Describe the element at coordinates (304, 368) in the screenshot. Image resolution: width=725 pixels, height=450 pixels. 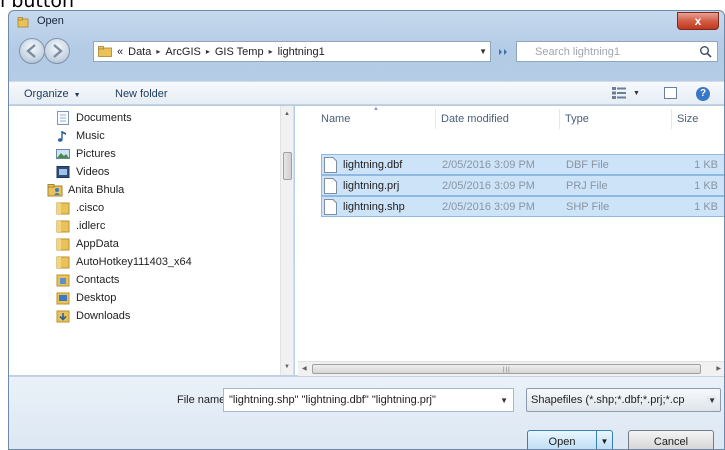
I see `scroll-left-icon: ◀` at that location.